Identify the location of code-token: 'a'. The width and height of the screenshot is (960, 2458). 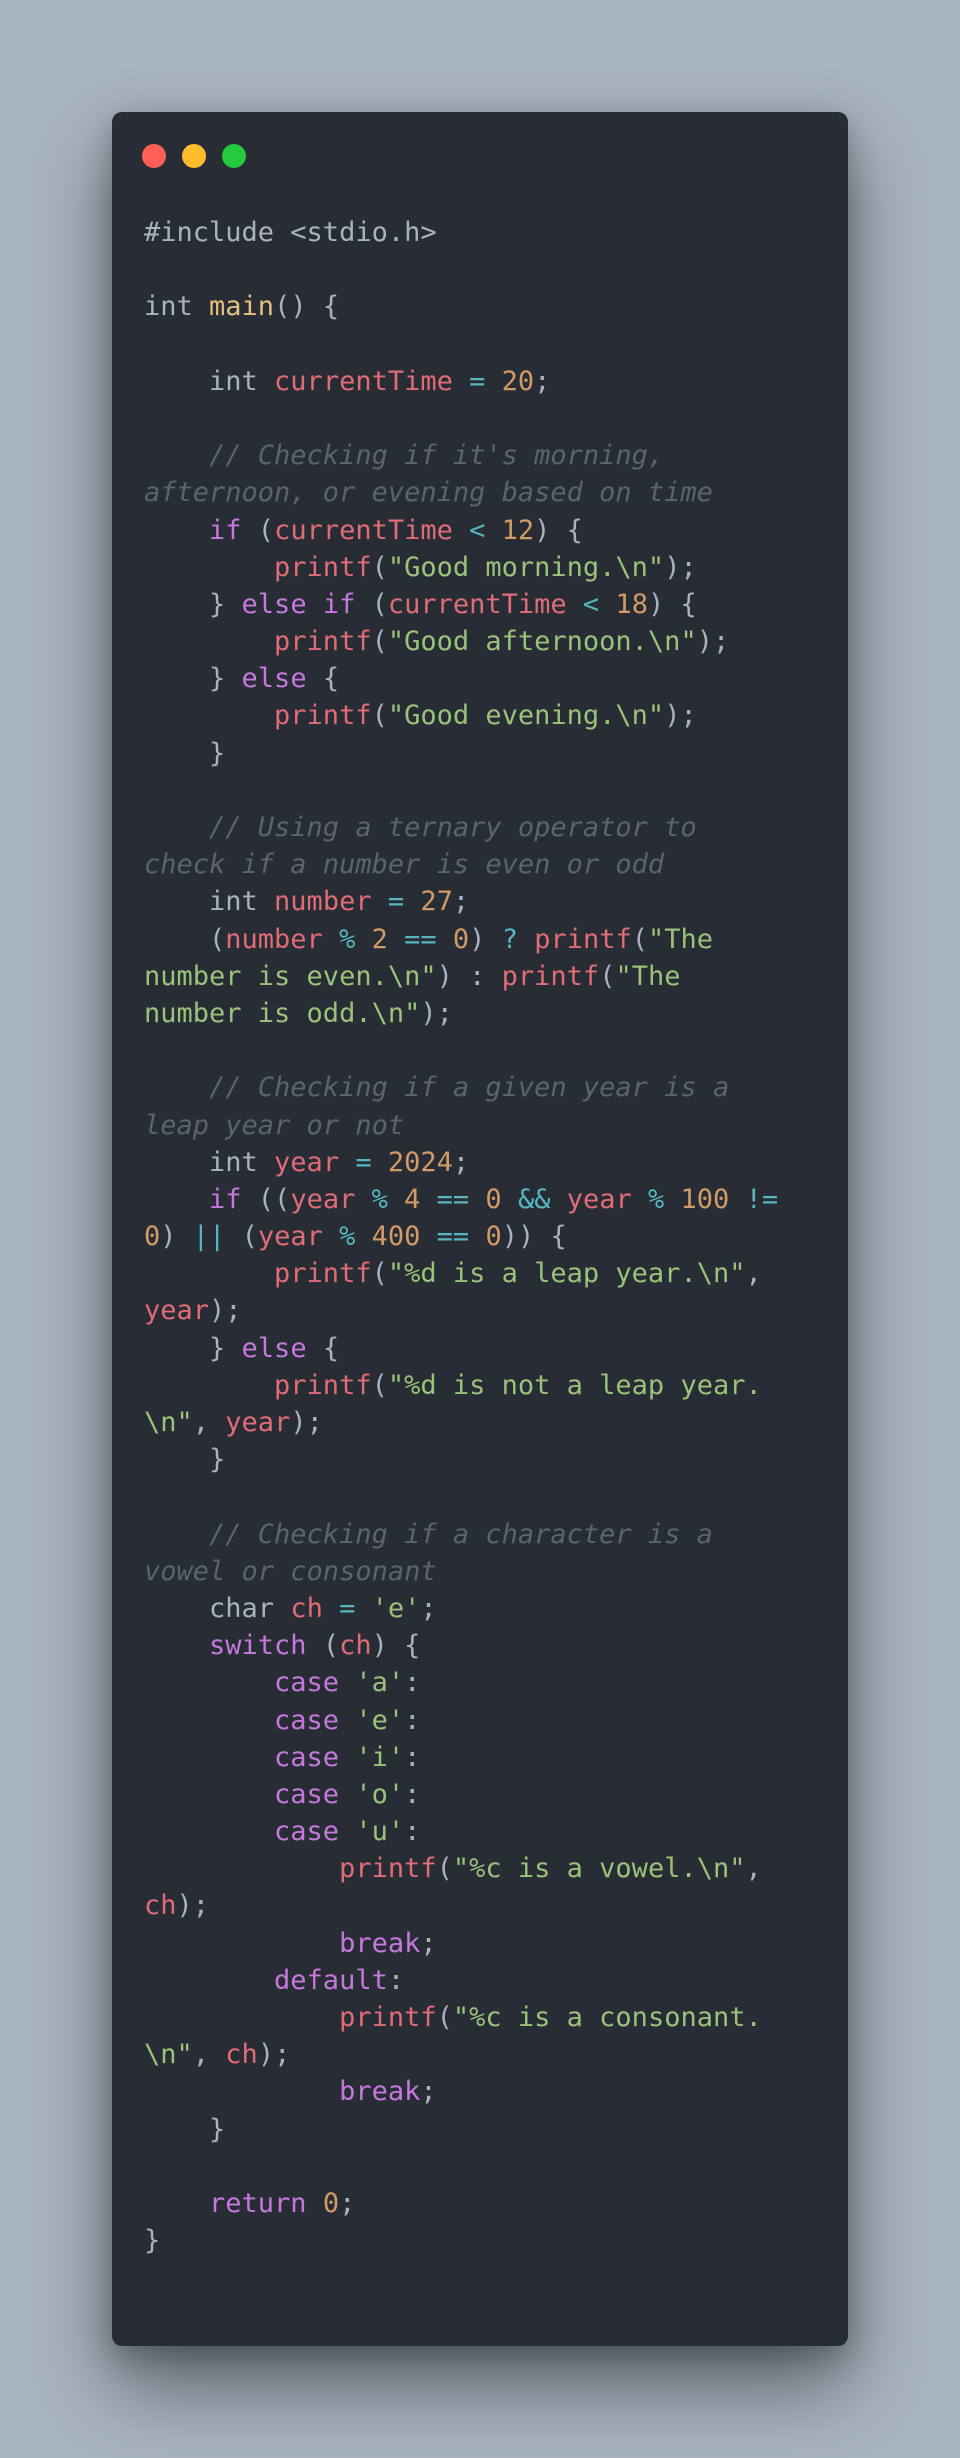
(380, 1683).